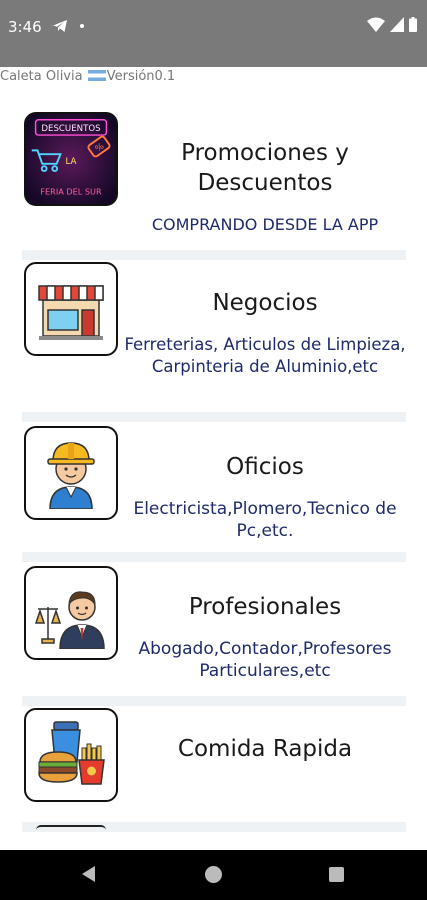  I want to click on category-title: Comida Rapida, so click(265, 749).